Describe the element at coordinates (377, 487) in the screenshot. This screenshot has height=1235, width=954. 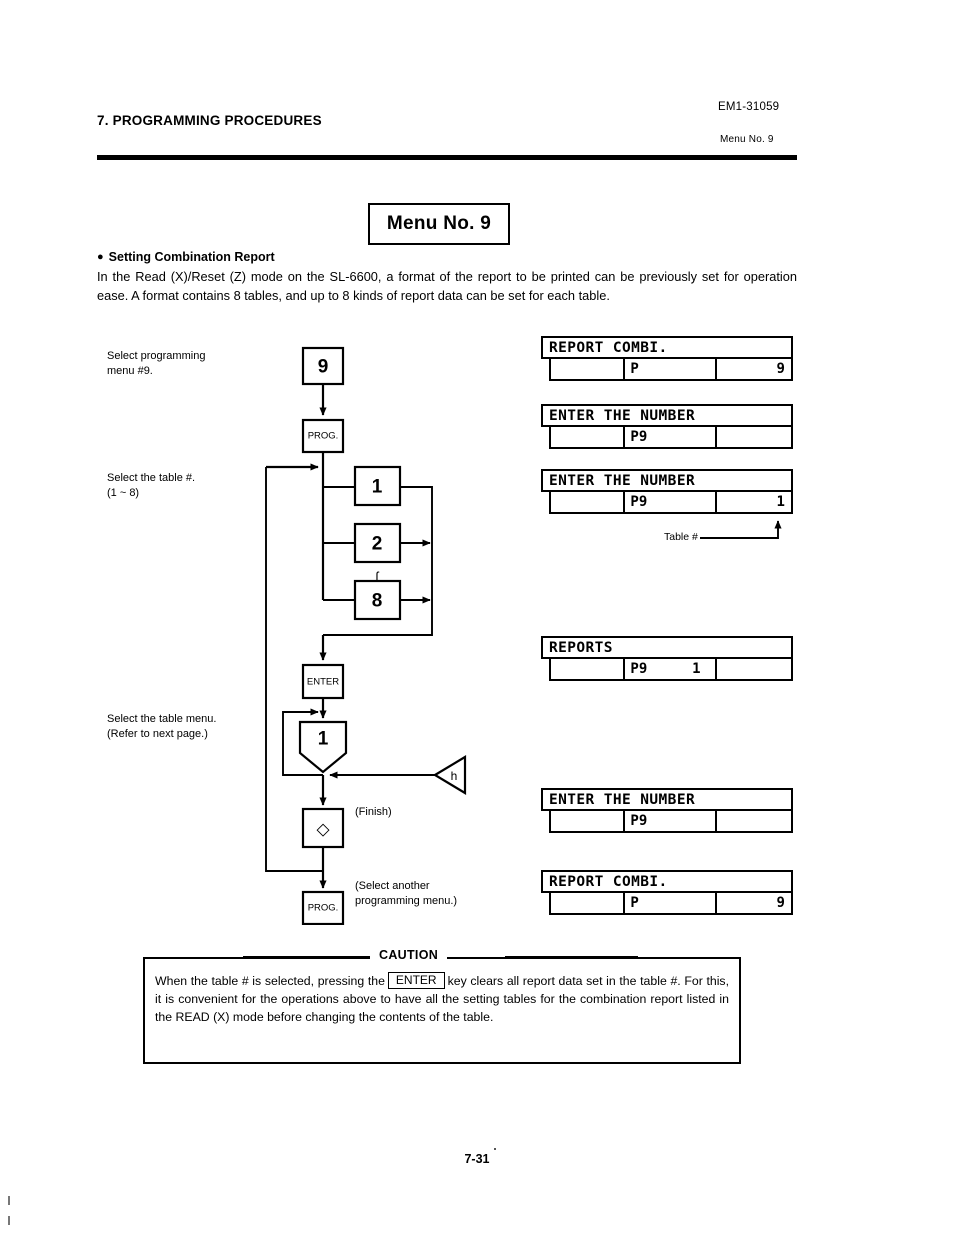
I see `flow-node-table-1-label: 1` at that location.